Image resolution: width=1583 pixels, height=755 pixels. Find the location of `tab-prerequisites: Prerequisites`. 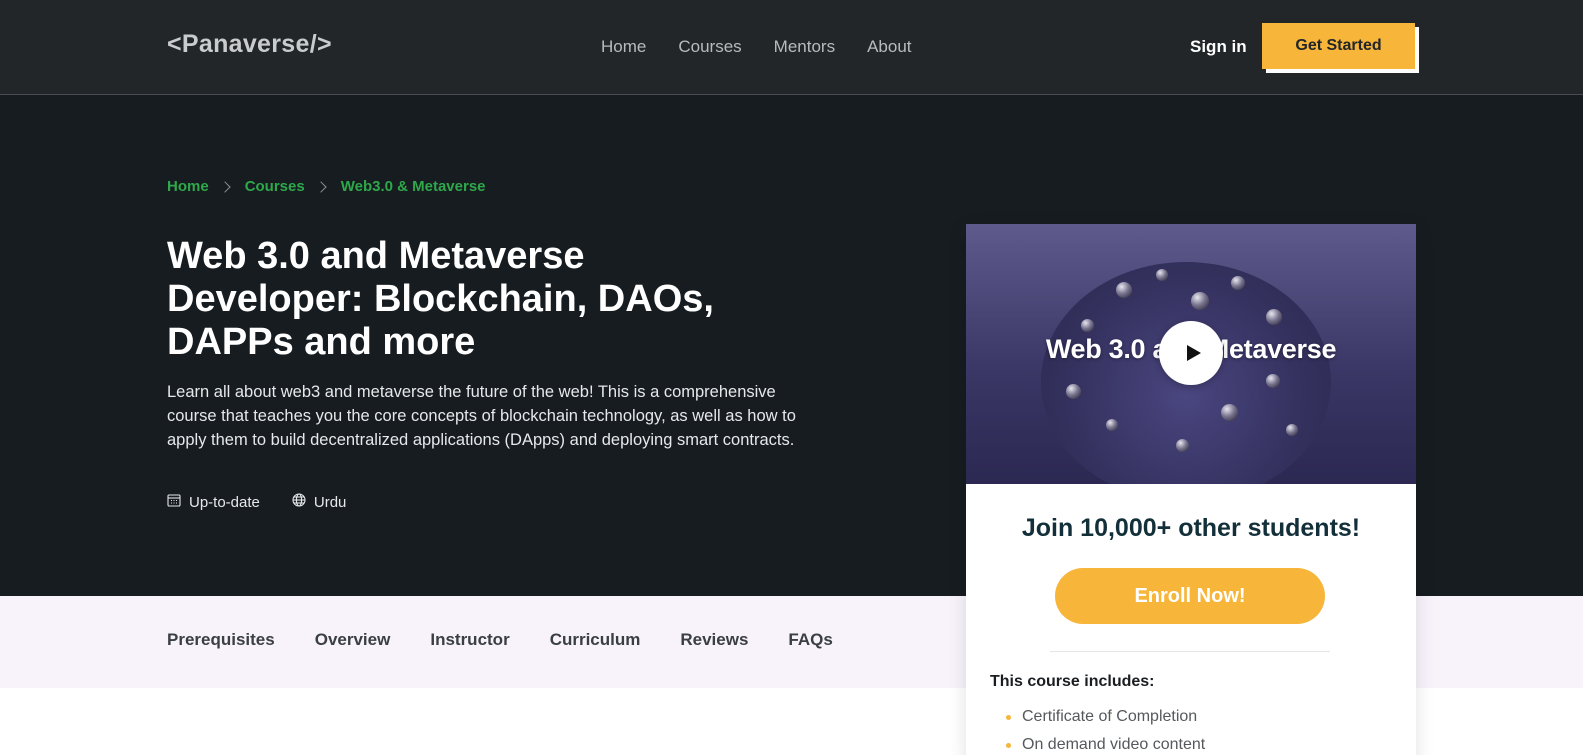

tab-prerequisites: Prerequisites is located at coordinates (221, 640).